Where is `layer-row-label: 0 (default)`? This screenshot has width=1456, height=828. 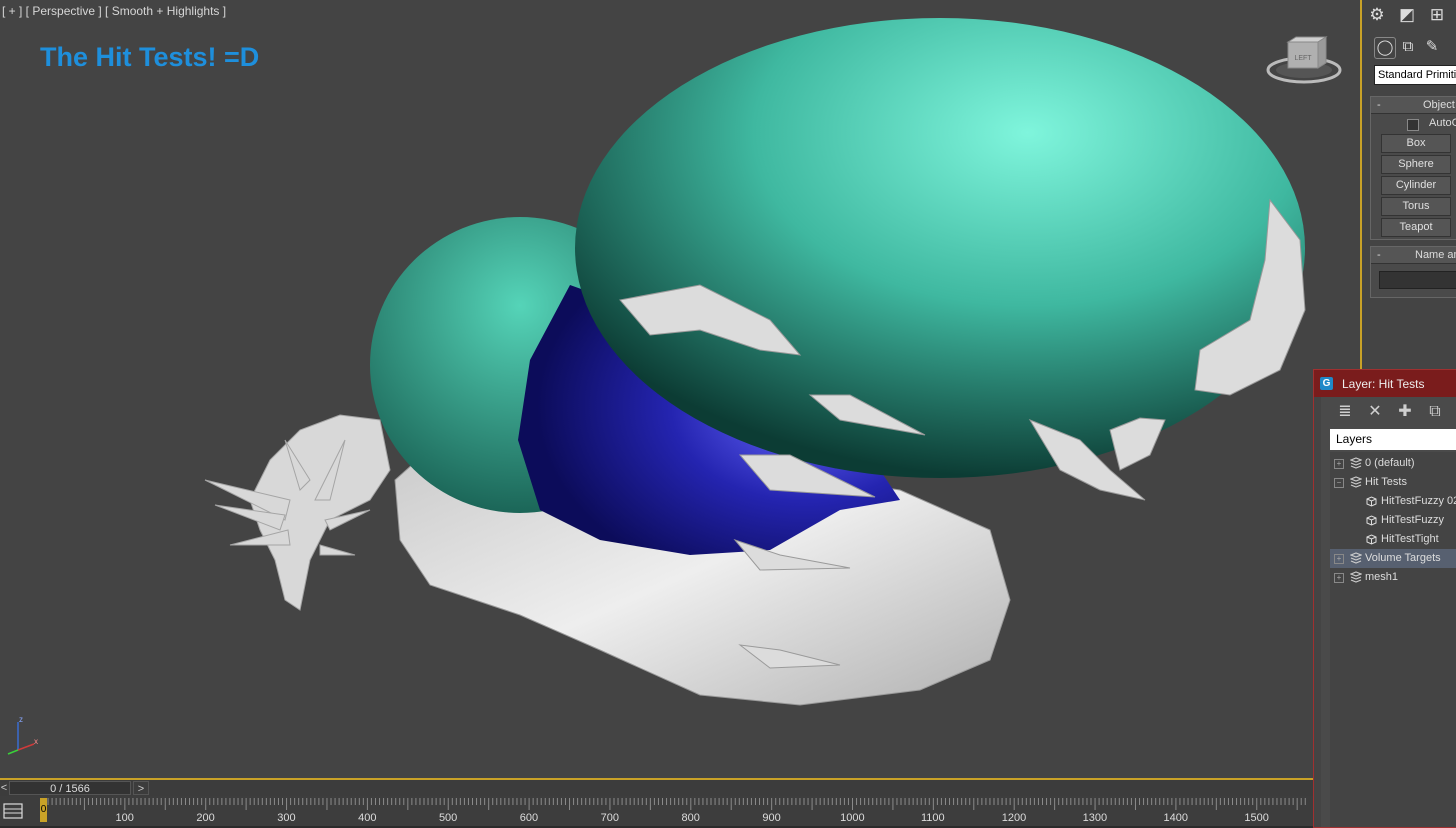 layer-row-label: 0 (default) is located at coordinates (1390, 463).